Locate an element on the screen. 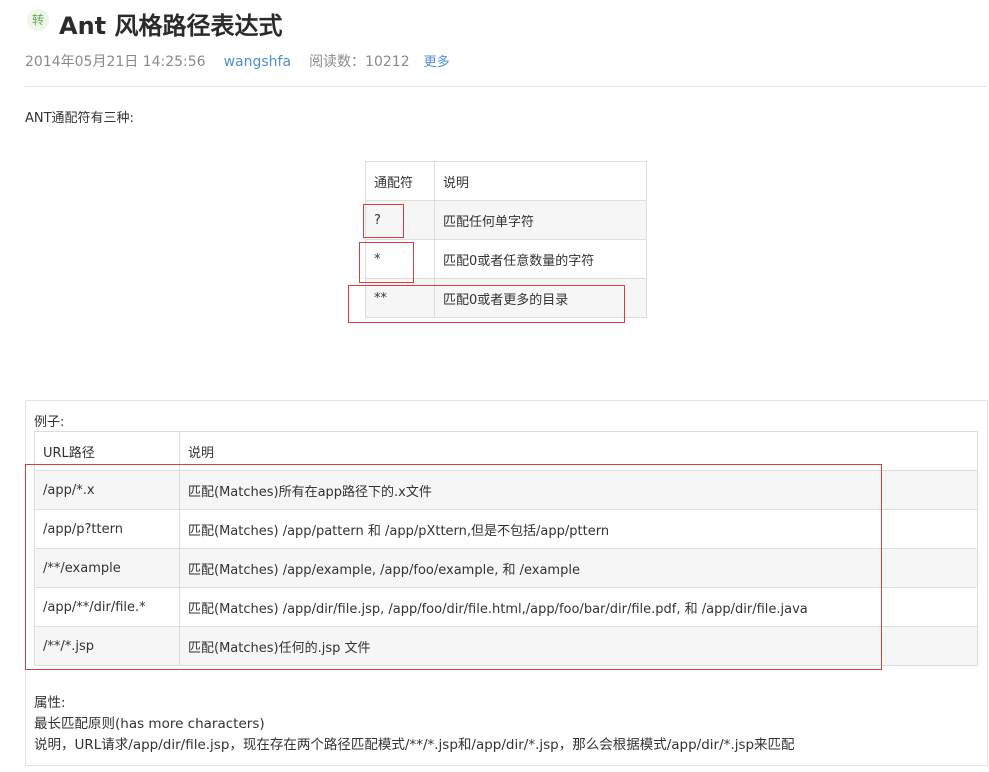 The height and width of the screenshot is (772, 989). wildcard-cell: * is located at coordinates (400, 259).